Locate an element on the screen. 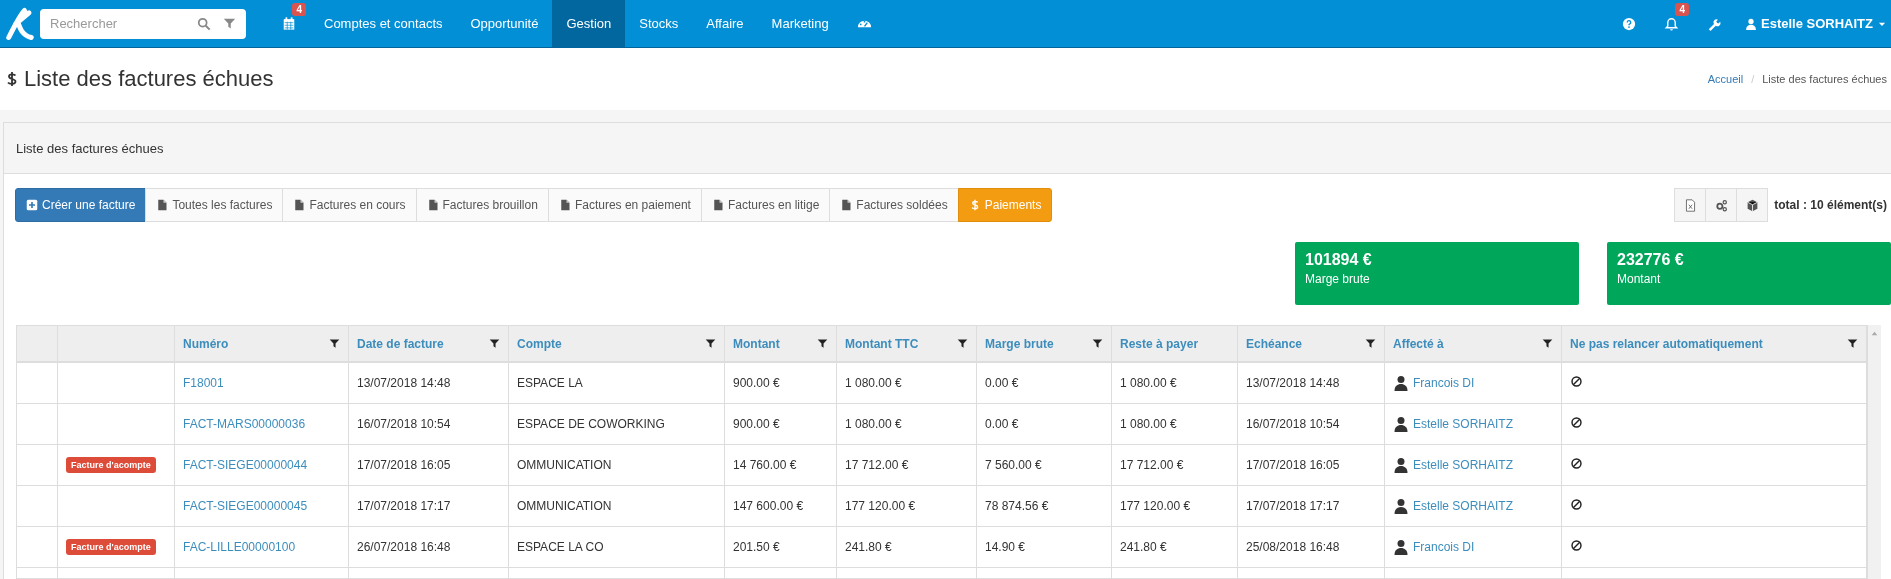 The height and width of the screenshot is (579, 1891). filter-tab-button: Factures en paiement is located at coordinates (624, 205).